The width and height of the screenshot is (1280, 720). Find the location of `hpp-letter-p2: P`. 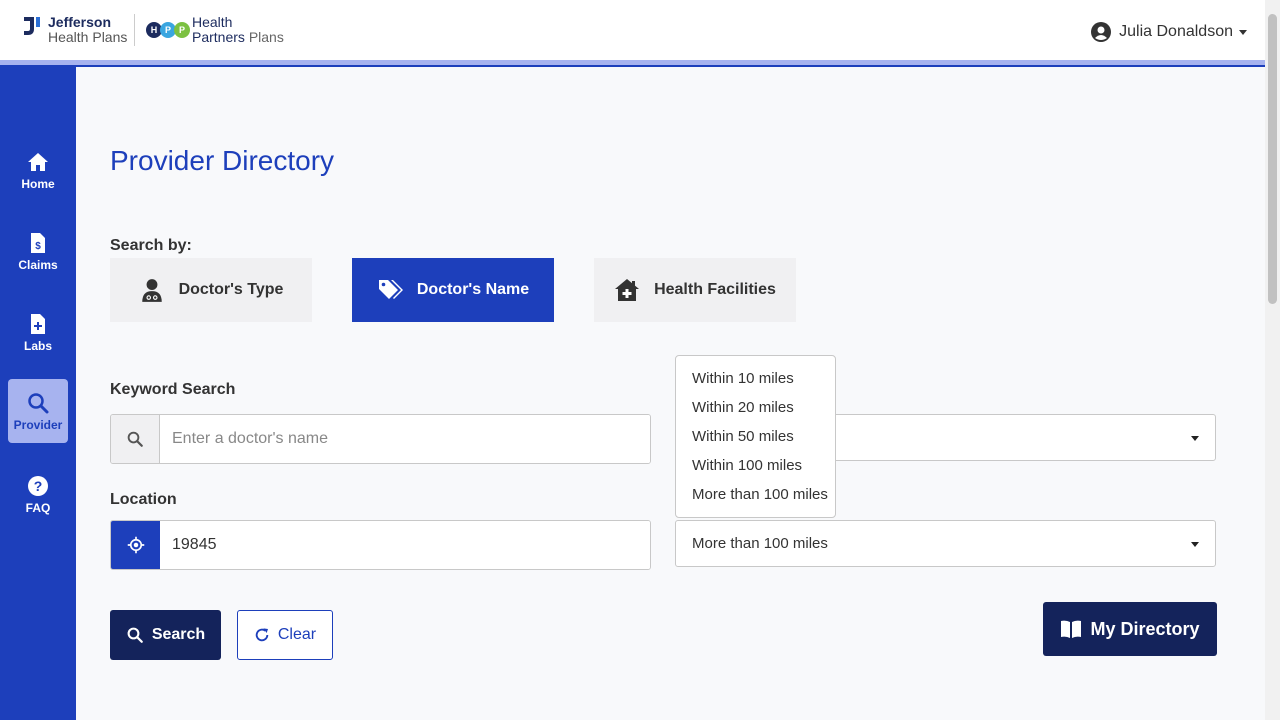

hpp-letter-p2: P is located at coordinates (182, 30).